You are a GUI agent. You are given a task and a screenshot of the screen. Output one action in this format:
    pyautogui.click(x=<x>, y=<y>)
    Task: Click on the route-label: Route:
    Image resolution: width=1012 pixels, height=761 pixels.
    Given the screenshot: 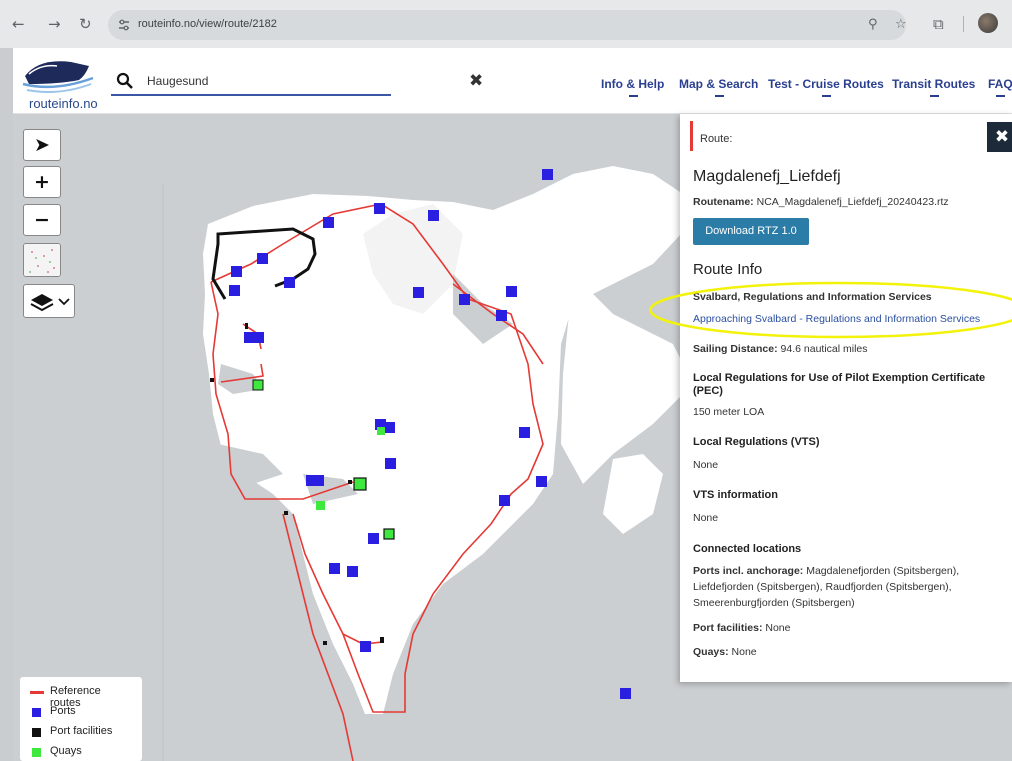 What is the action you would take?
    pyautogui.click(x=716, y=139)
    